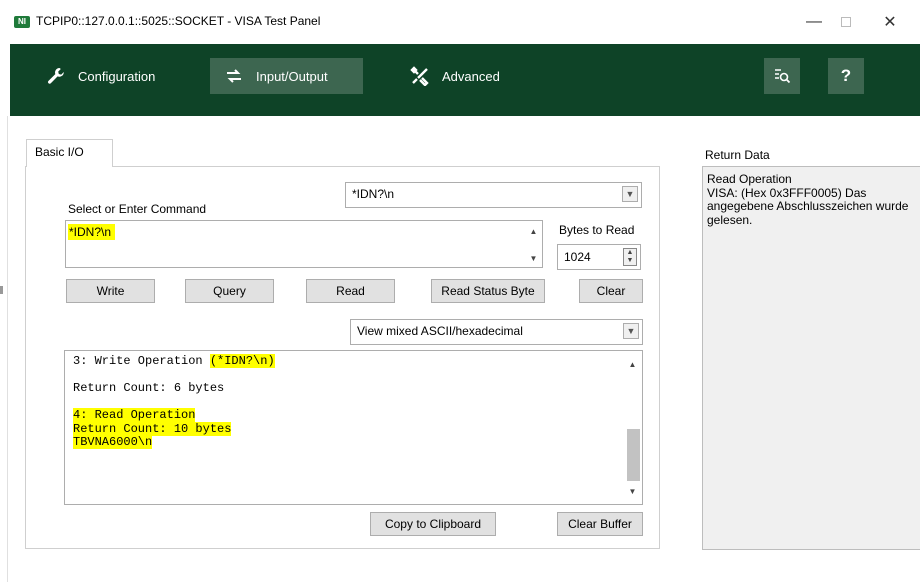 This screenshot has width=920, height=582. What do you see at coordinates (69, 153) in the screenshot?
I see `tab-basic-io: Basic I/O` at bounding box center [69, 153].